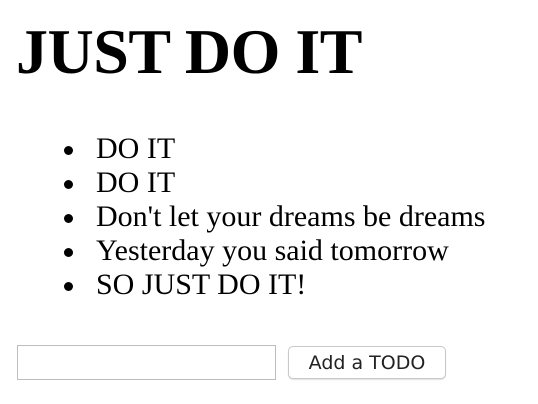 The width and height of the screenshot is (538, 404). I want to click on add-todo-button: Add a TODO, so click(367, 362).